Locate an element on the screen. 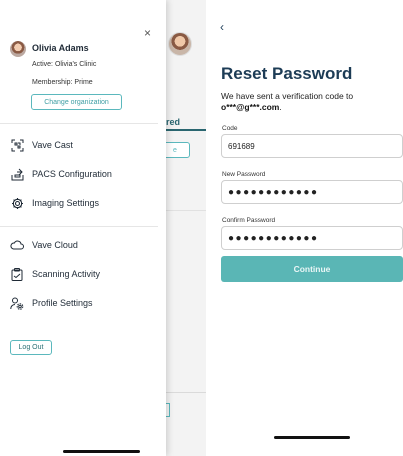 This screenshot has height=456, width=403. continue-button: Continue is located at coordinates (312, 269).